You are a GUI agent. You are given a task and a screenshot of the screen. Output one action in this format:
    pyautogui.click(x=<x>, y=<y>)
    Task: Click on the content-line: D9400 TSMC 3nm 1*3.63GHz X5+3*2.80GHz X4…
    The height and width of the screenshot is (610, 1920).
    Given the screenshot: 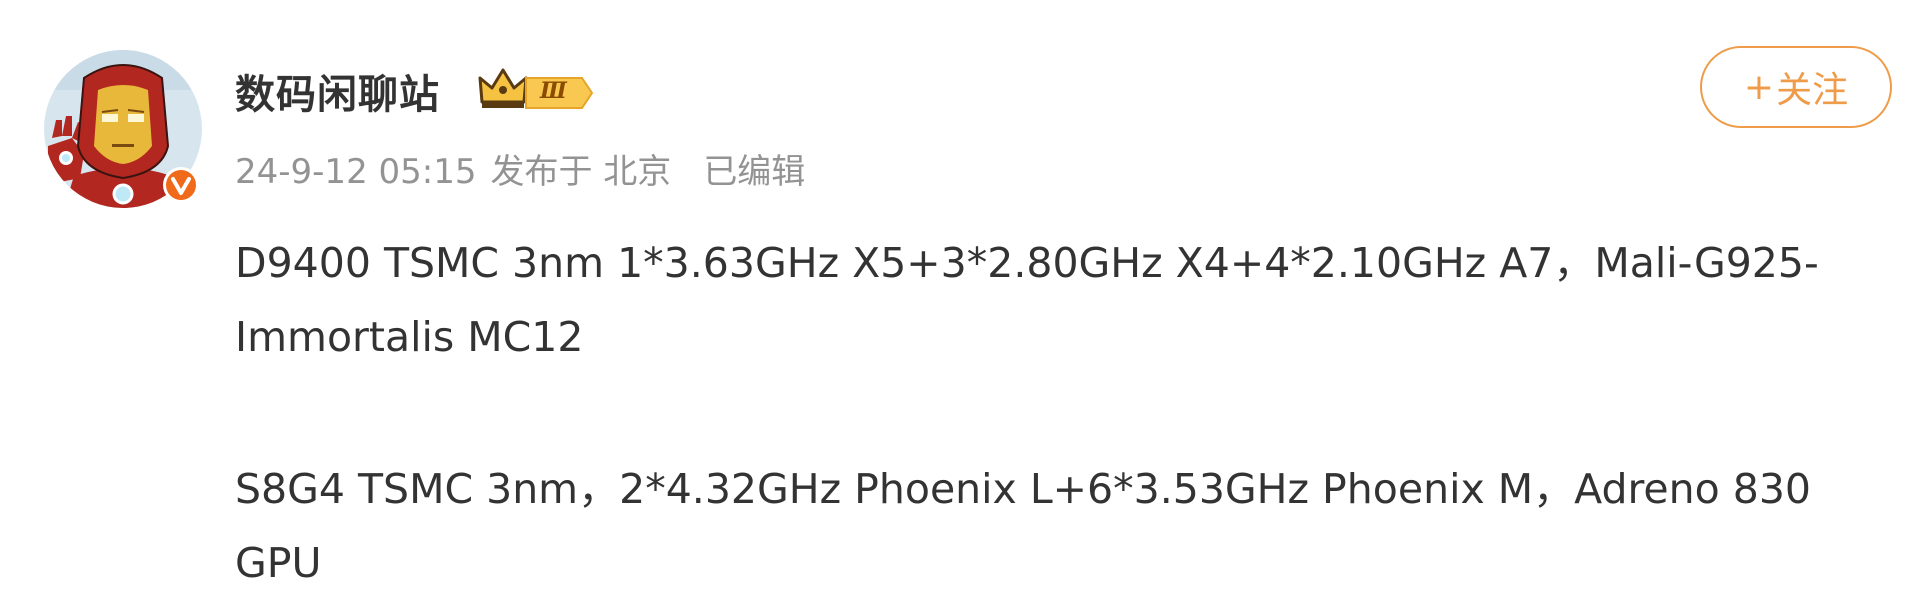 What is the action you would take?
    pyautogui.click(x=1027, y=263)
    